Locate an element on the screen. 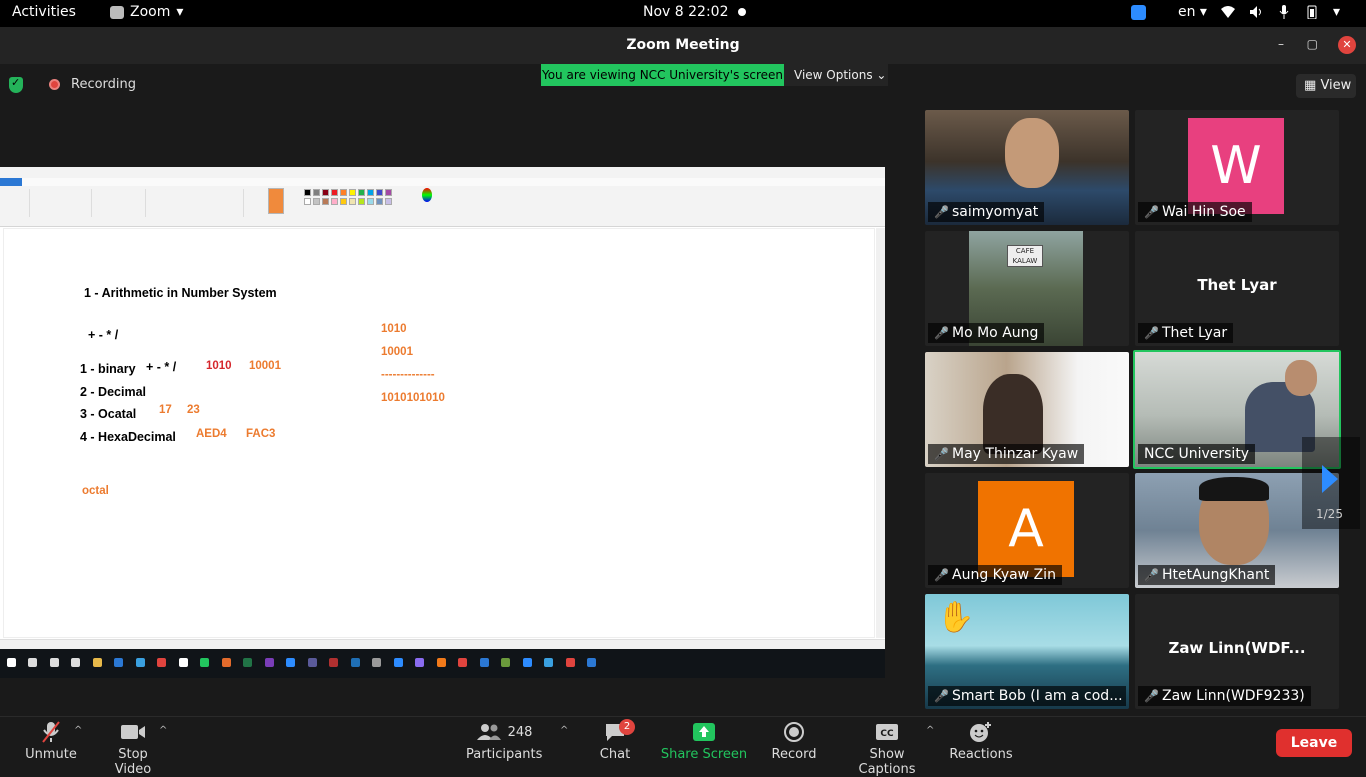 This screenshot has height=777, width=1366. color1-box is located at coordinates (276, 201).